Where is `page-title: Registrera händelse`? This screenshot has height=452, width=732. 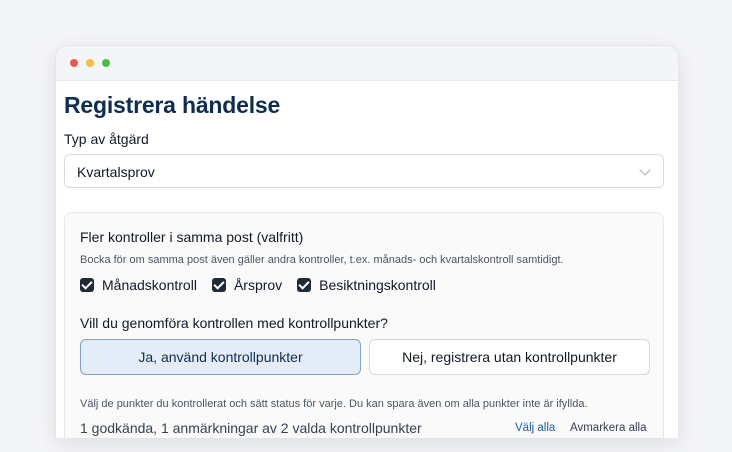 page-title: Registrera händelse is located at coordinates (172, 105).